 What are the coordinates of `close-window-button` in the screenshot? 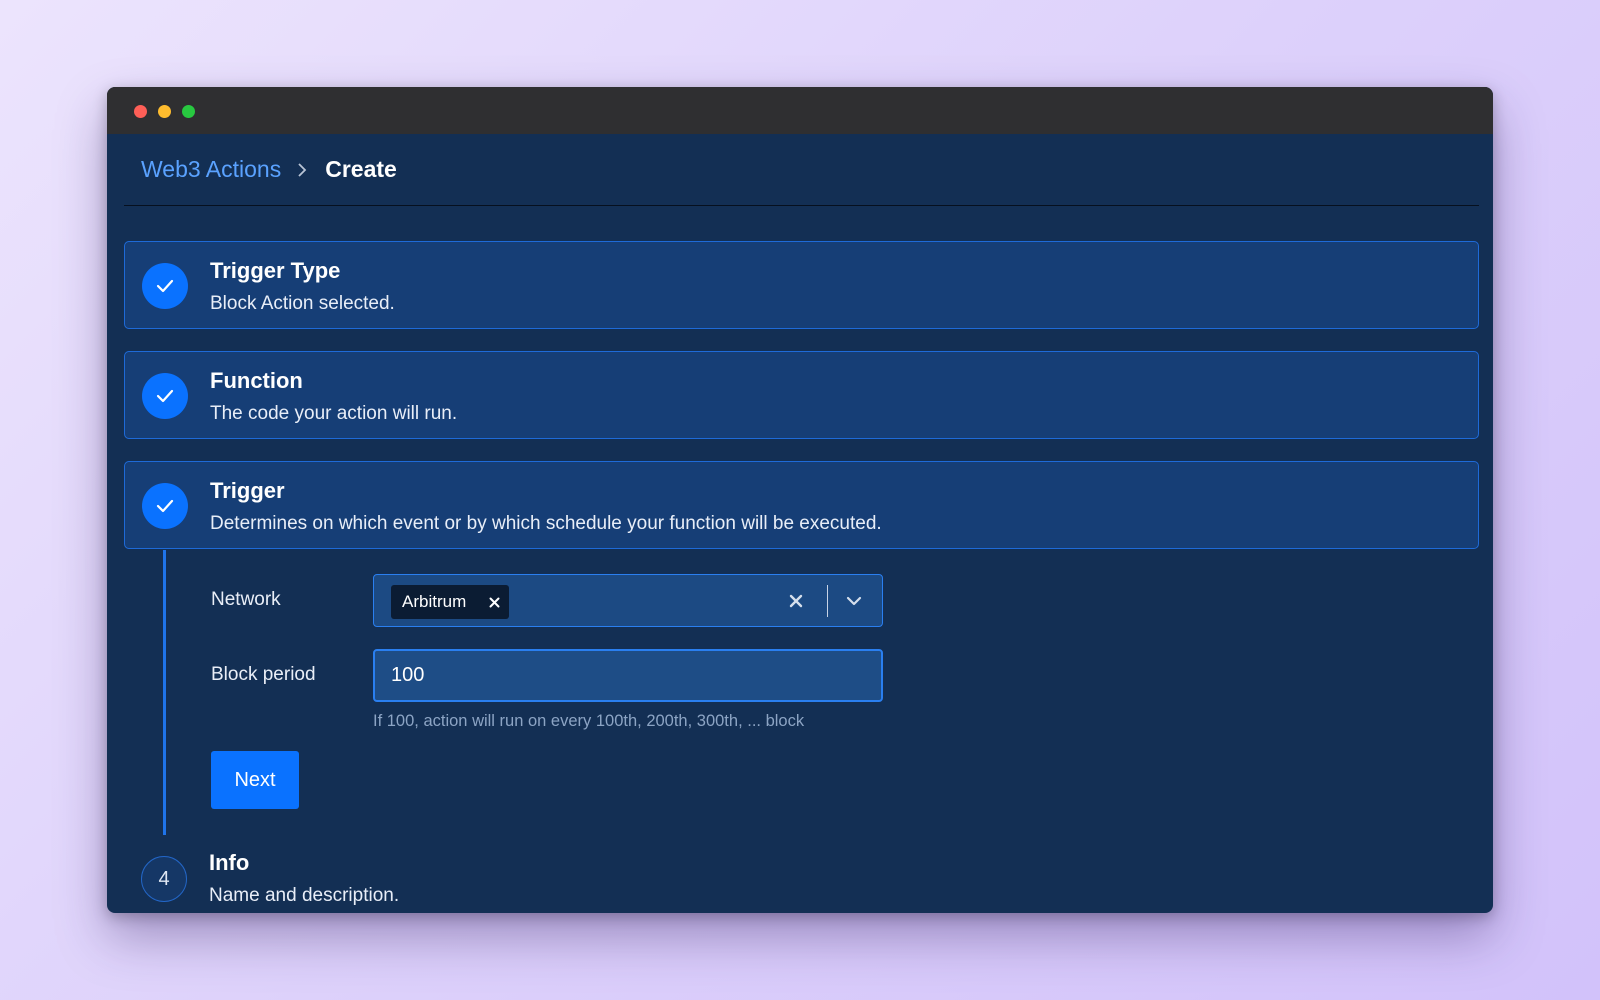 It's located at (140, 111).